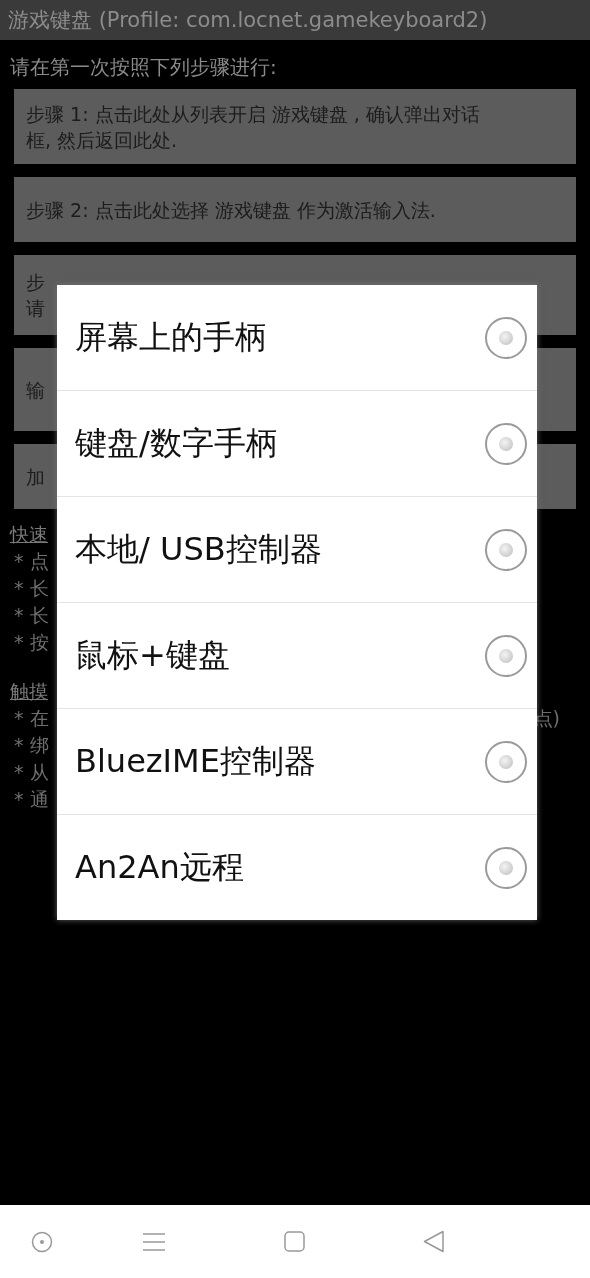 The image size is (590, 1278). What do you see at coordinates (297, 761) in the screenshot?
I see `option-item: BluezIME控制器` at bounding box center [297, 761].